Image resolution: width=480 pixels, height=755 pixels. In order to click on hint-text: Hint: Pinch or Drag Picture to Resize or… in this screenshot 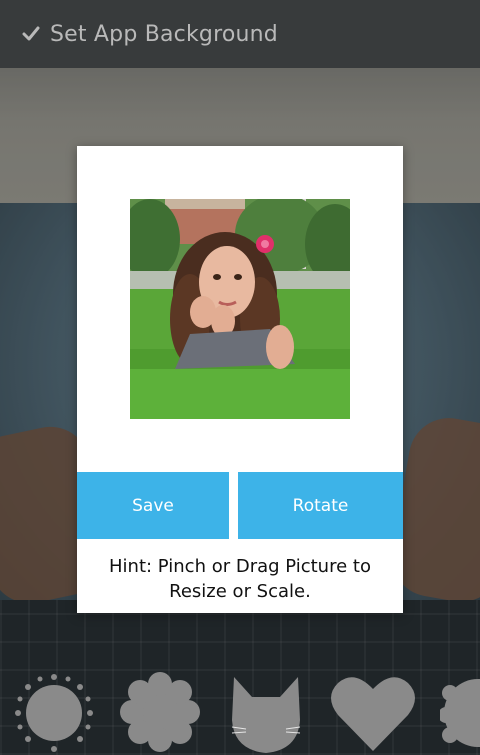, I will do `click(240, 579)`.